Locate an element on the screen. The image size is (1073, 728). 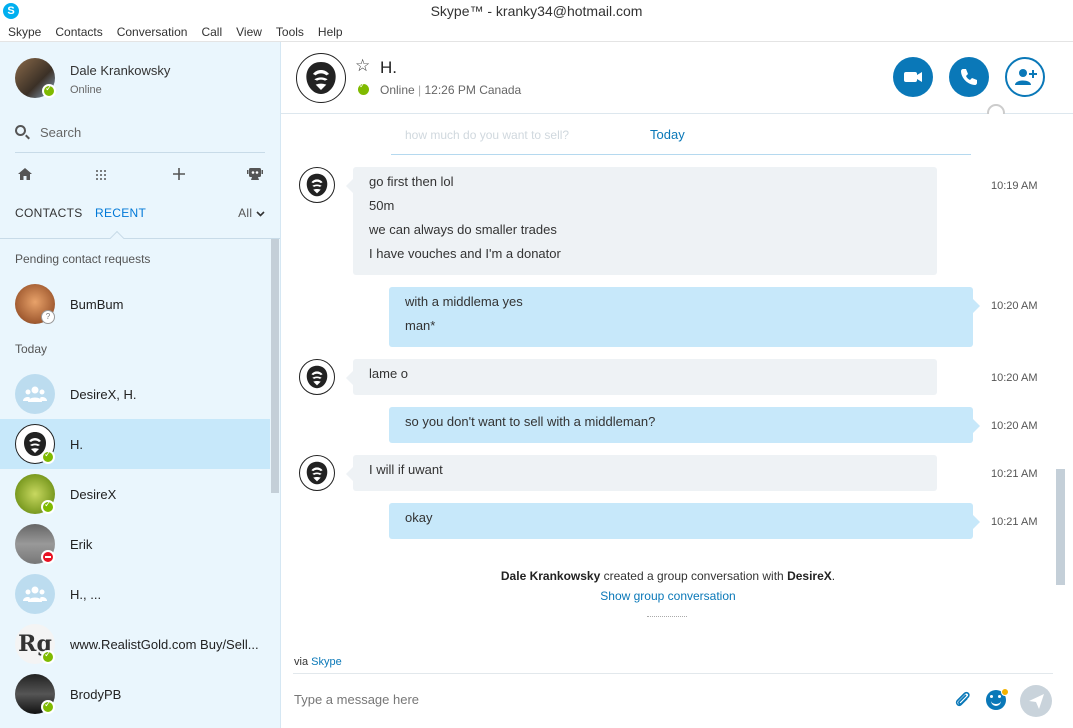
contact-item-h: H. is located at coordinates (135, 444).